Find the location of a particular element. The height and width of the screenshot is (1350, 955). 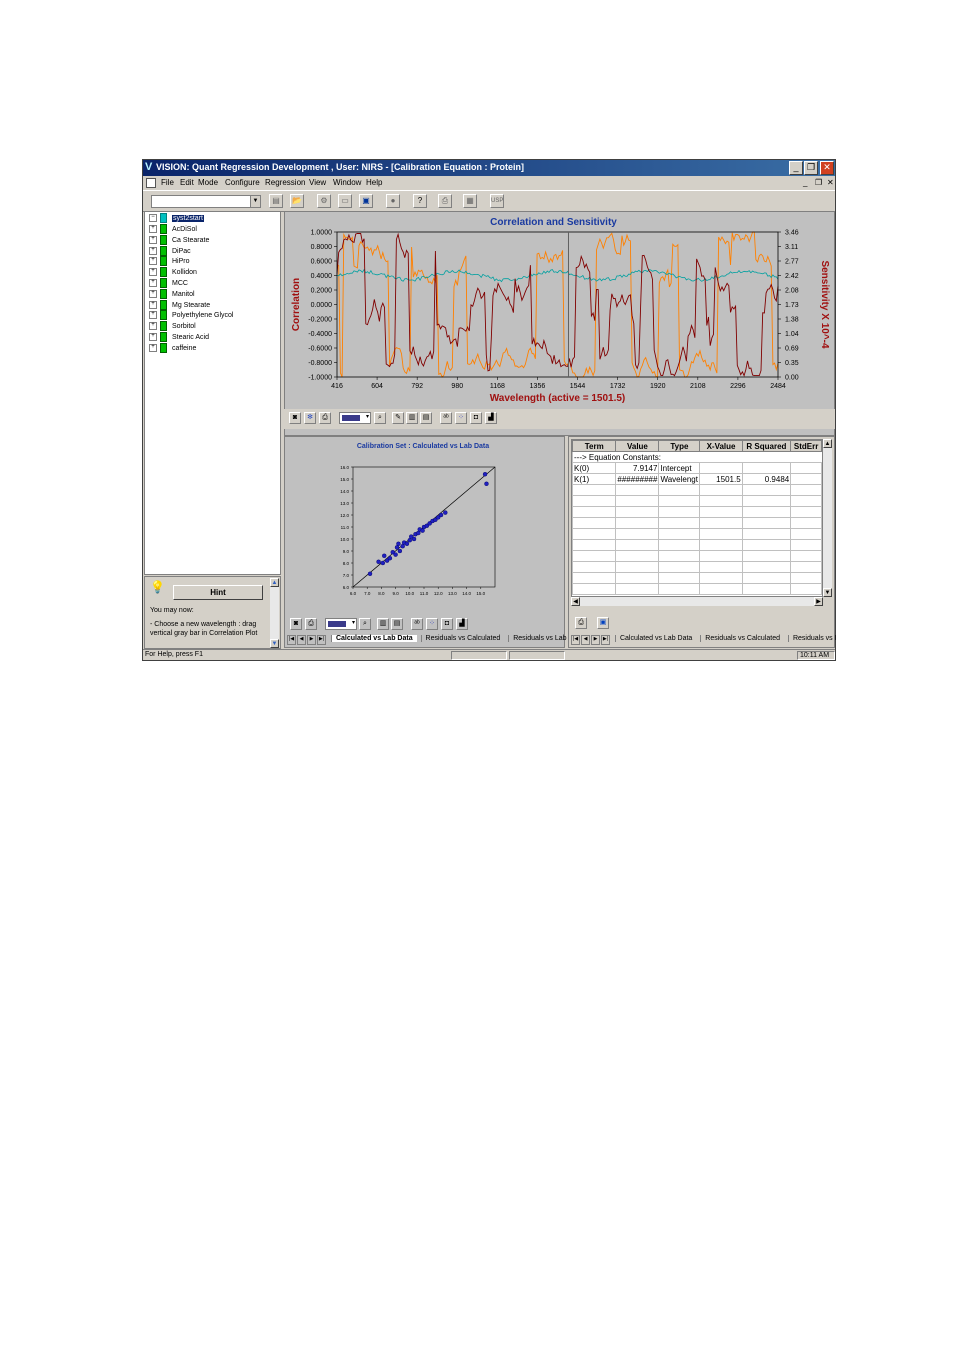

scroll-left-icon: ◀ is located at coordinates (575, 601).